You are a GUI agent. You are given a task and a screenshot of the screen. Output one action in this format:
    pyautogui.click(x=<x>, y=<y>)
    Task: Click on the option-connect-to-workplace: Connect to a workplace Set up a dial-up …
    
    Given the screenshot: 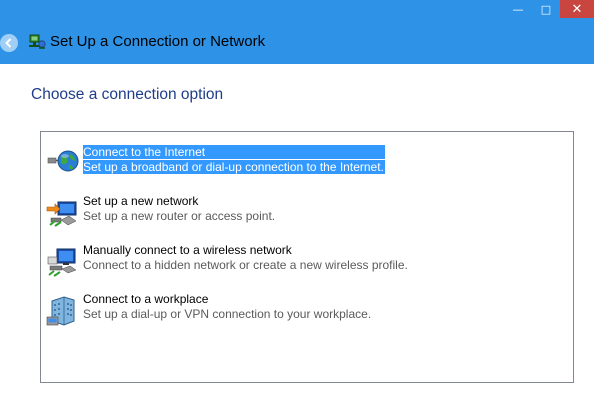 What is the action you would take?
    pyautogui.click(x=305, y=311)
    